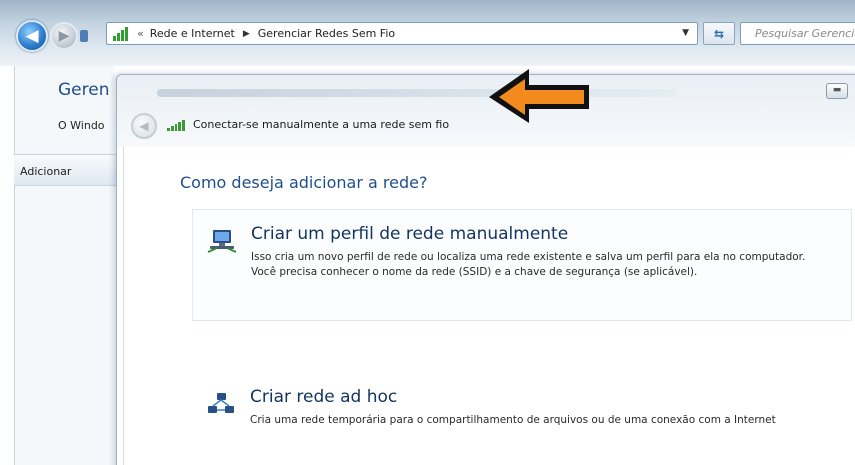 Image resolution: width=855 pixels, height=465 pixels. I want to click on annotation-arrow-icon, so click(539, 96).